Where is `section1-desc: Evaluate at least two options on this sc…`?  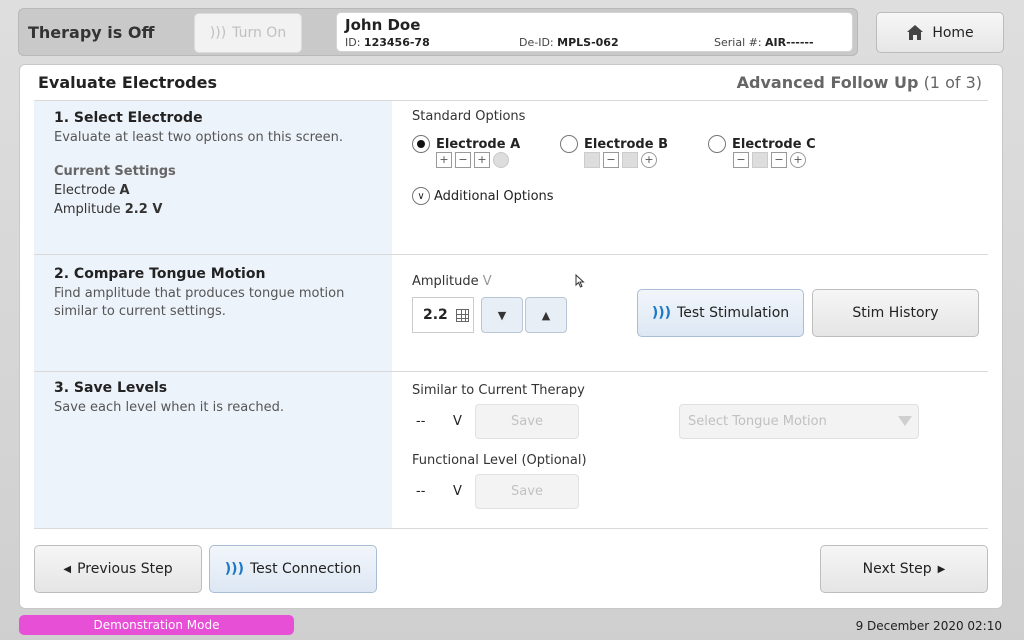 section1-desc: Evaluate at least two options on this sc… is located at coordinates (199, 137).